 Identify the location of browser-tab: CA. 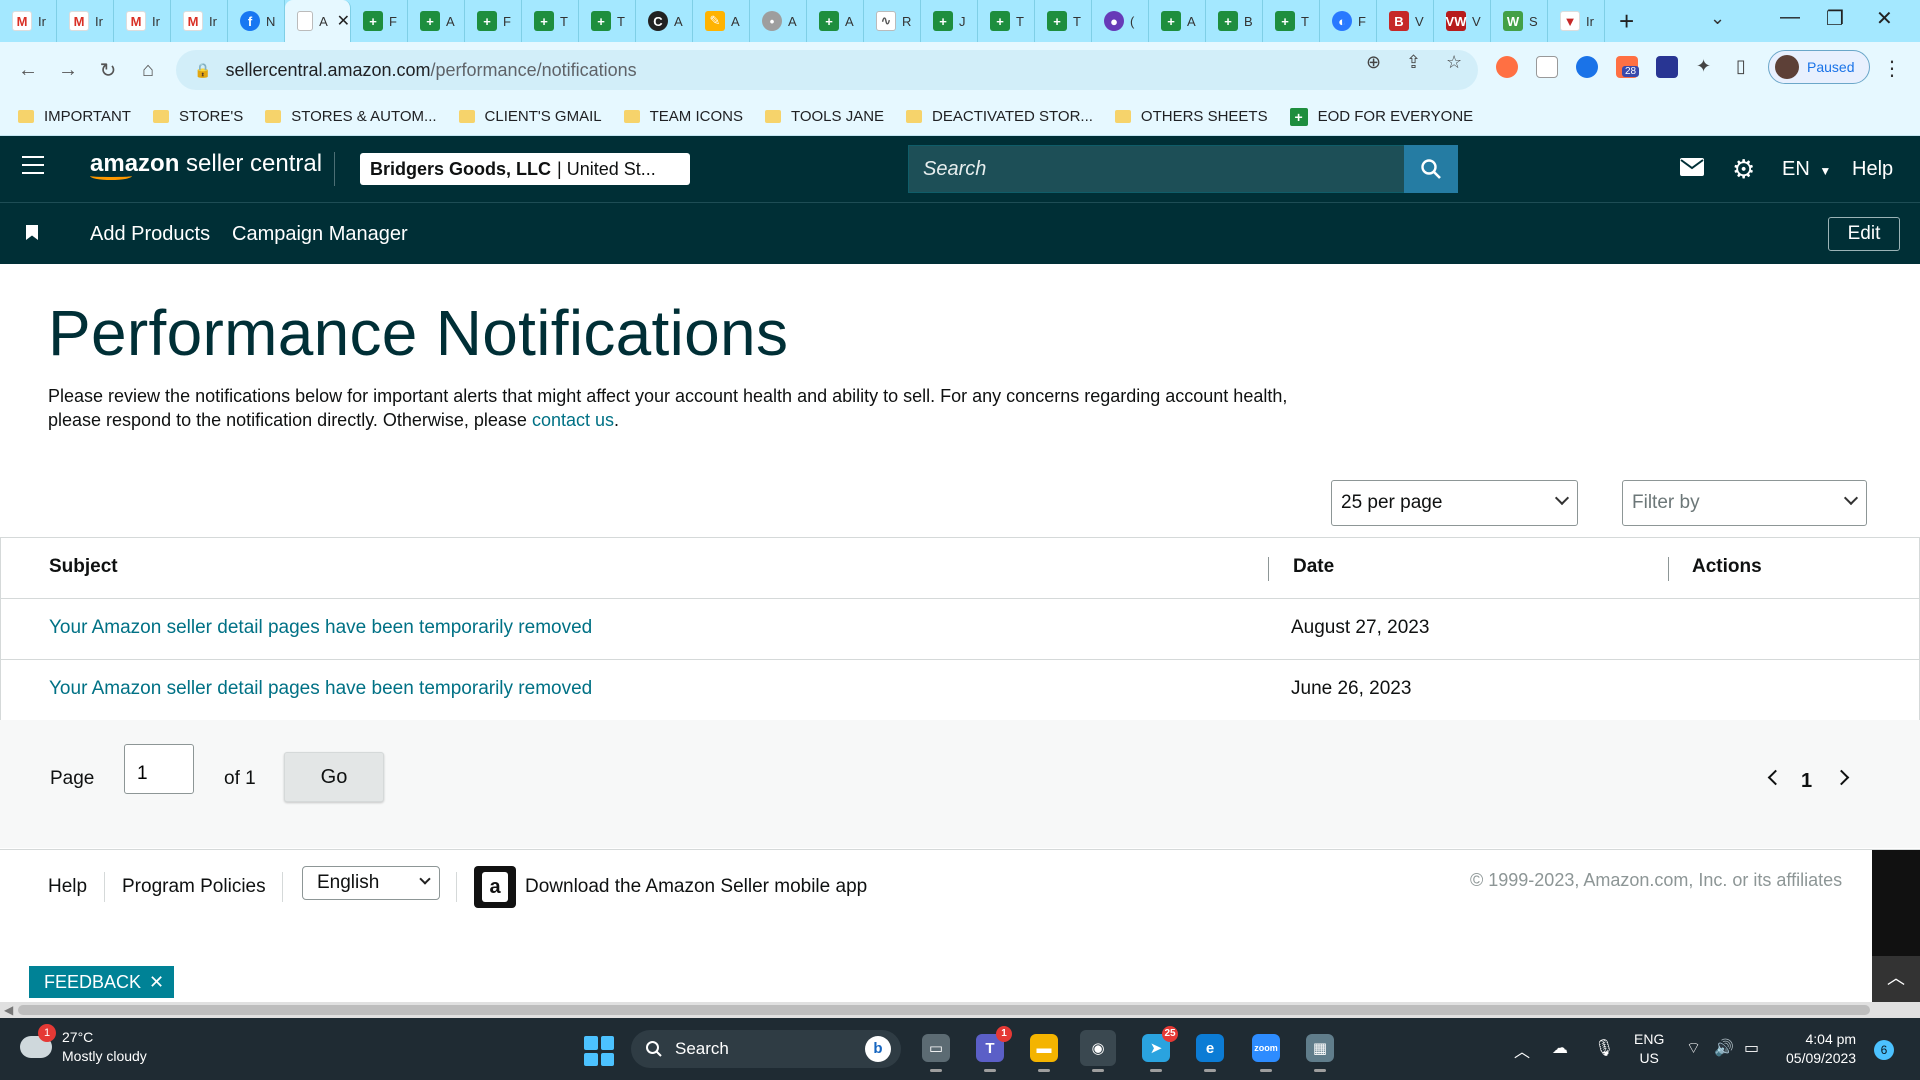
(664, 21).